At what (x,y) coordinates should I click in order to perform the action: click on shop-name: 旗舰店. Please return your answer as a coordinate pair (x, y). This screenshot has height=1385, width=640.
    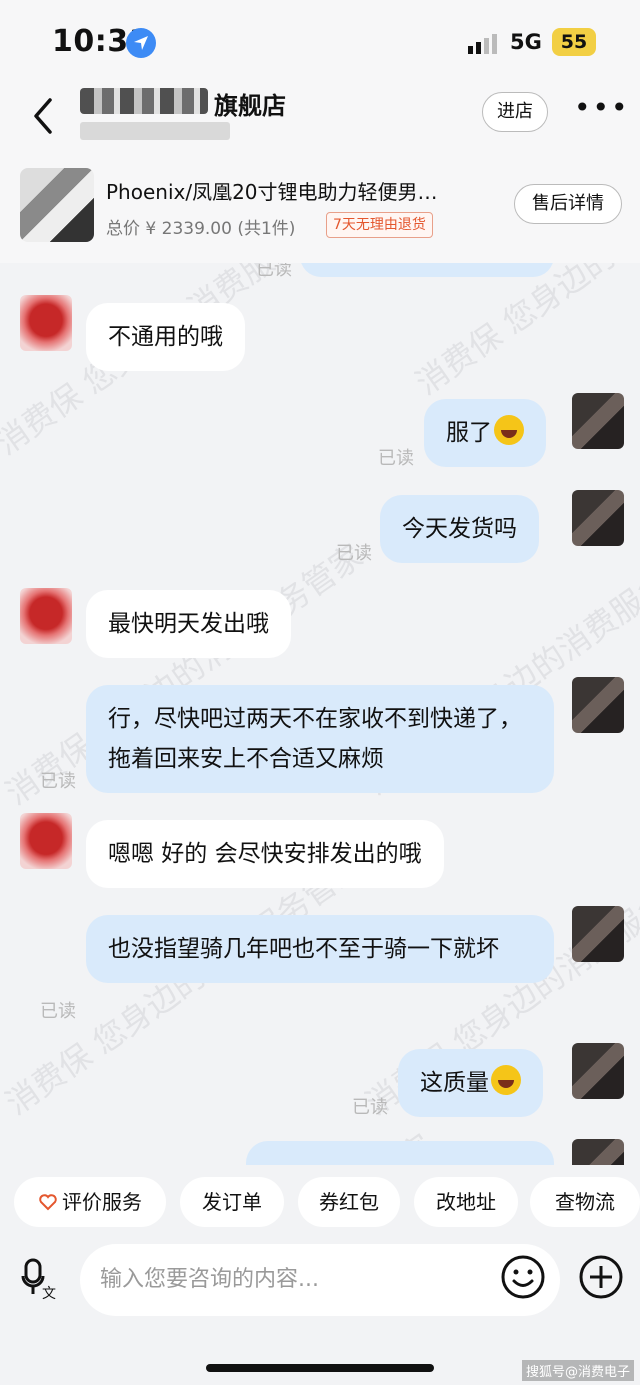
    Looking at the image, I should click on (250, 106).